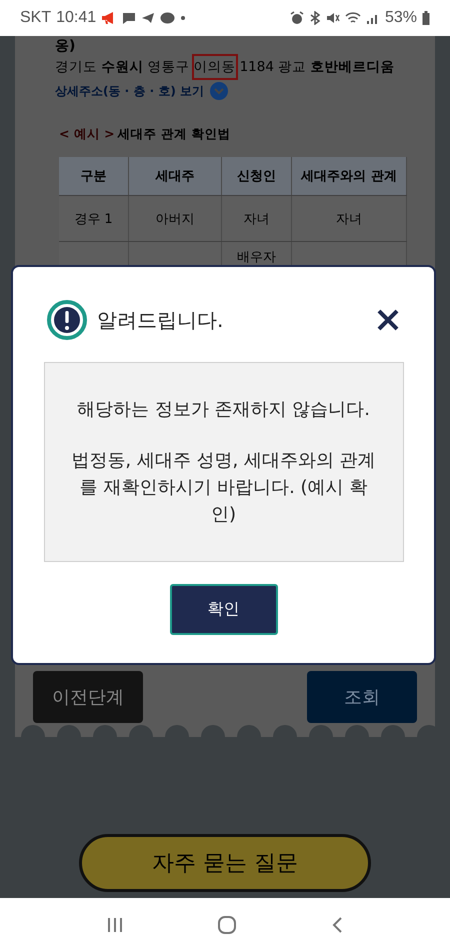  What do you see at coordinates (168, 18) in the screenshot?
I see `speech-bubble-icon` at bounding box center [168, 18].